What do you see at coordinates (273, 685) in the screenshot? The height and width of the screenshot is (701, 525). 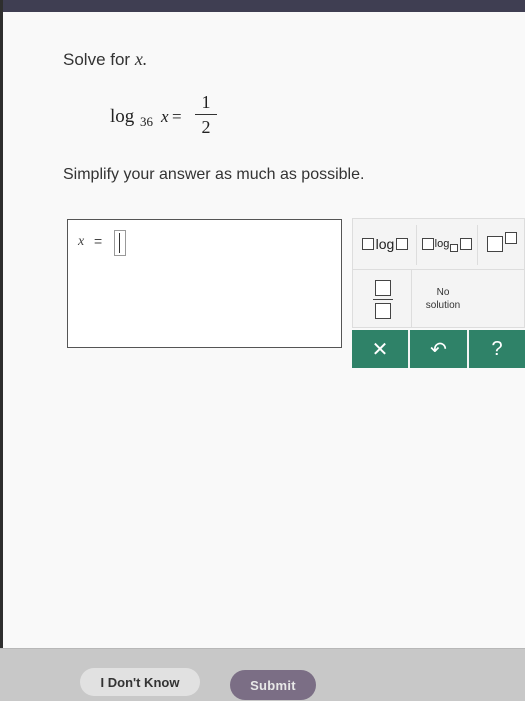 I see `submit-button: Submit` at bounding box center [273, 685].